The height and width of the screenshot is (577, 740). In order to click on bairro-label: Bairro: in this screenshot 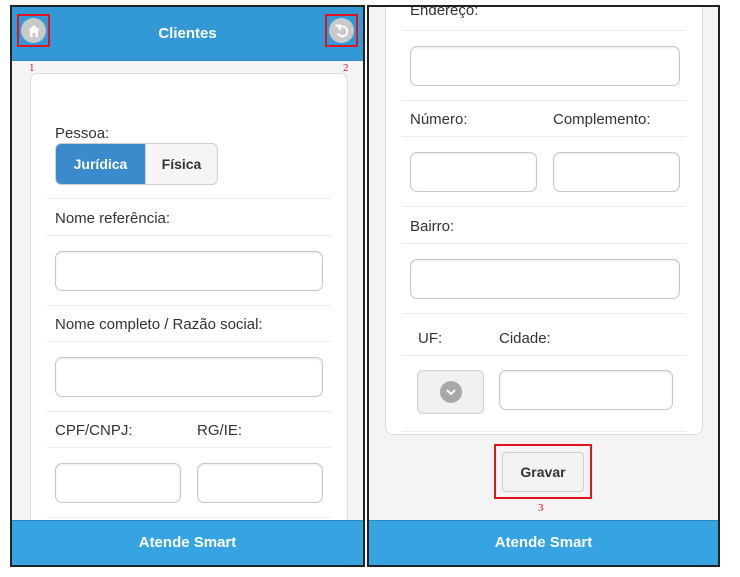, I will do `click(432, 226)`.